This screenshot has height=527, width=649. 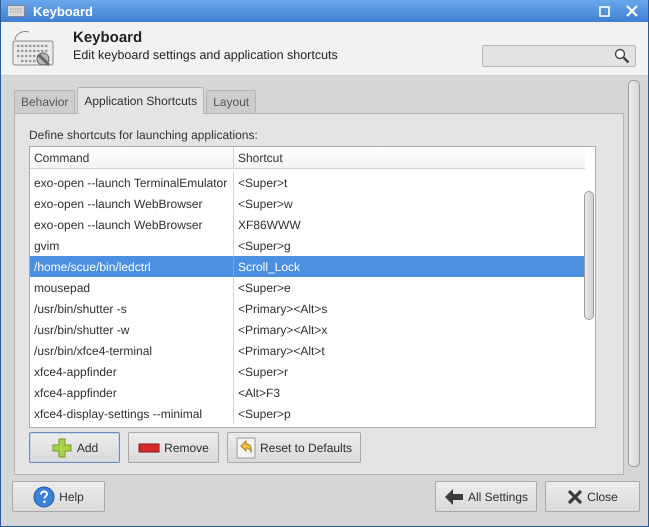 What do you see at coordinates (140, 100) in the screenshot?
I see `tab: Application Shortcuts` at bounding box center [140, 100].